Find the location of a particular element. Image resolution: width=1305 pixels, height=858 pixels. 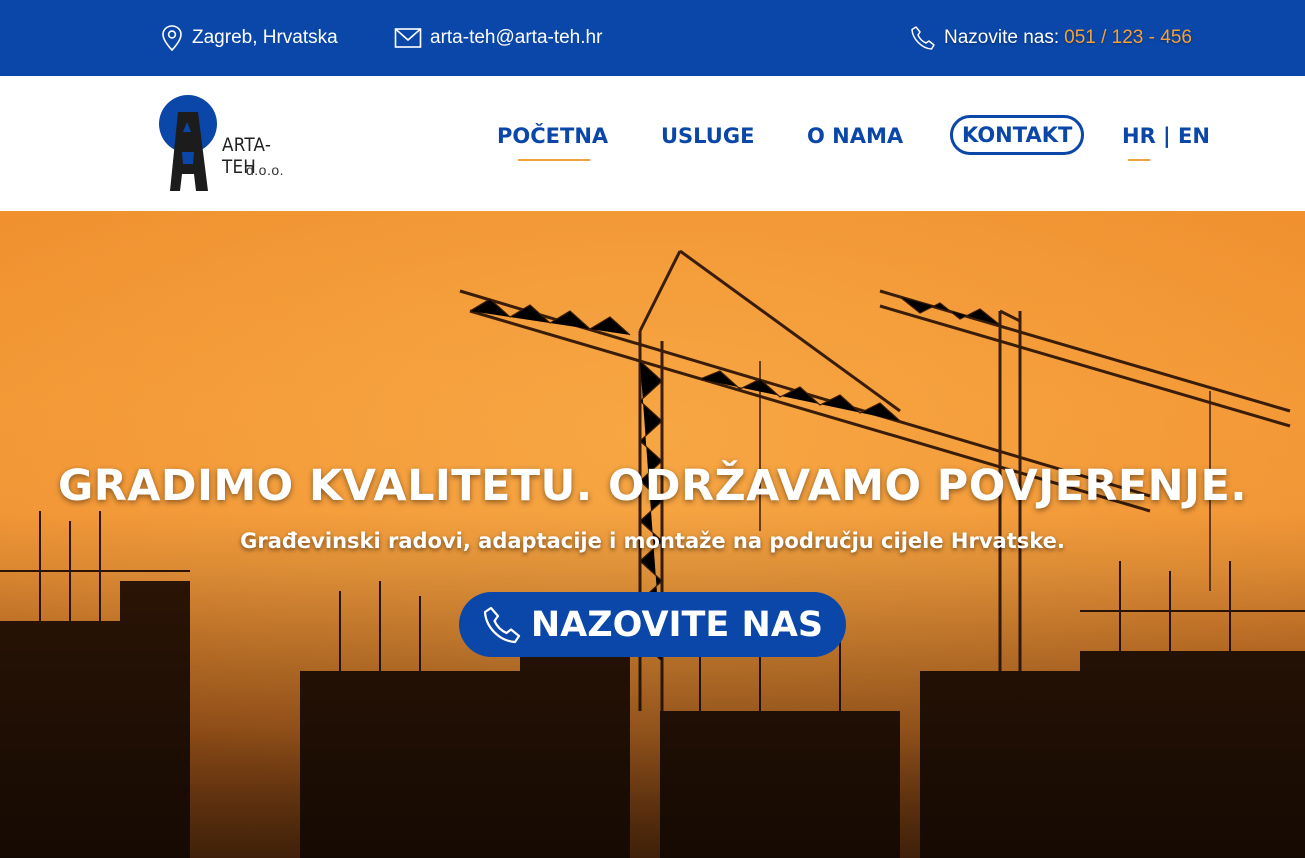

call-us-button: NAZOVITE NAS is located at coordinates (652, 624).